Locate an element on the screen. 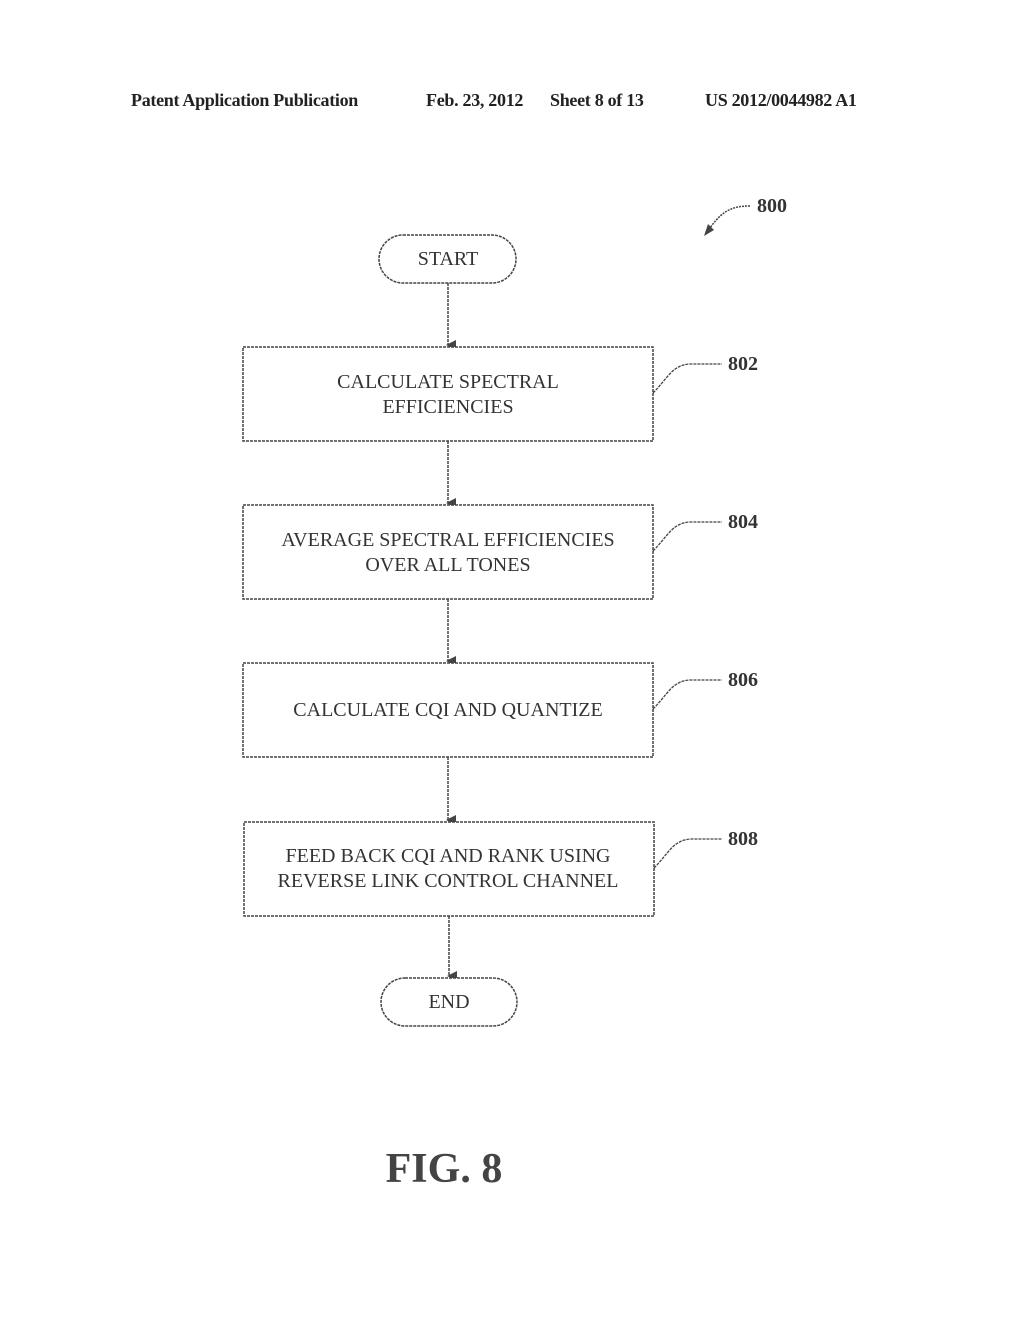 This screenshot has height=1320, width=1024. step-808-line-1: FEED BACK CQI AND RANK USING is located at coordinates (447, 856).